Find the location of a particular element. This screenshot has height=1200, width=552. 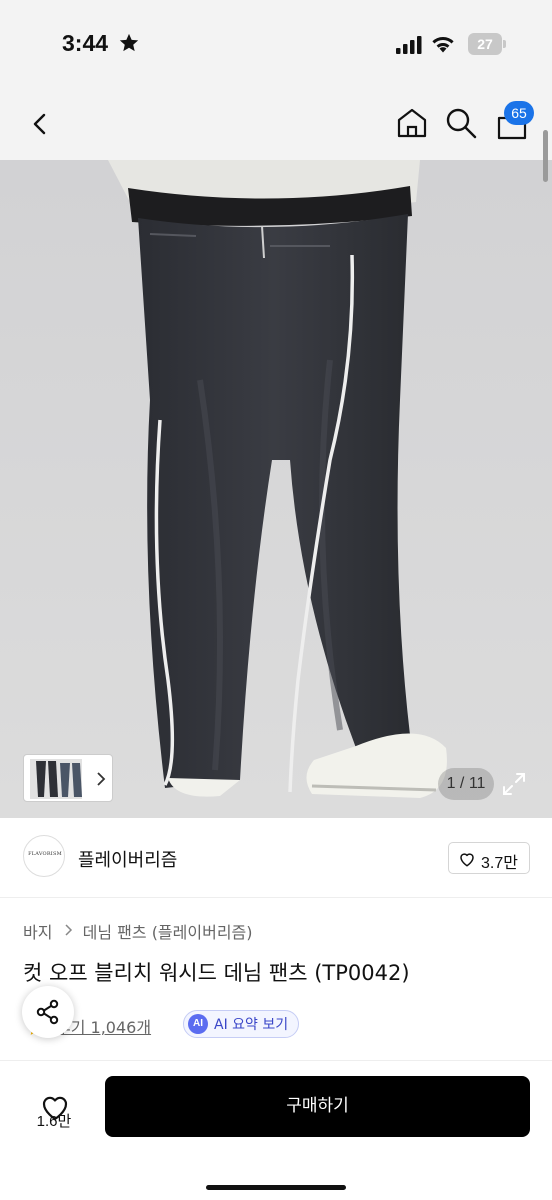

back-arrow-icon is located at coordinates (40, 124).